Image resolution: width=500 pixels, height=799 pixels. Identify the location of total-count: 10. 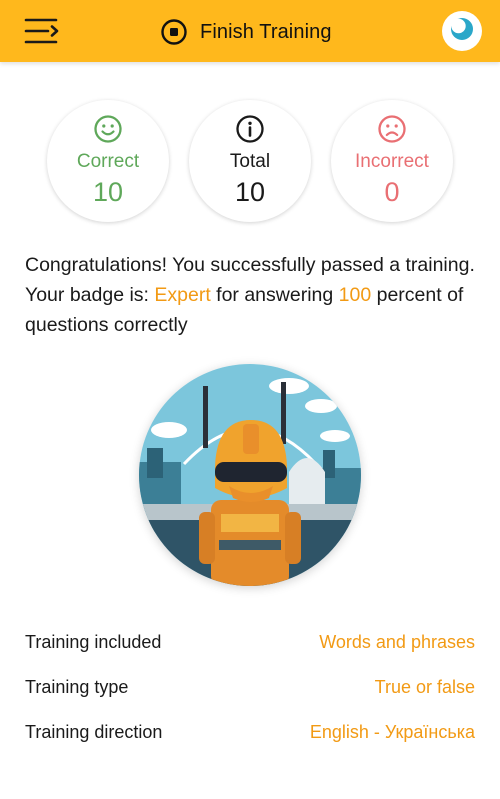
(250, 192).